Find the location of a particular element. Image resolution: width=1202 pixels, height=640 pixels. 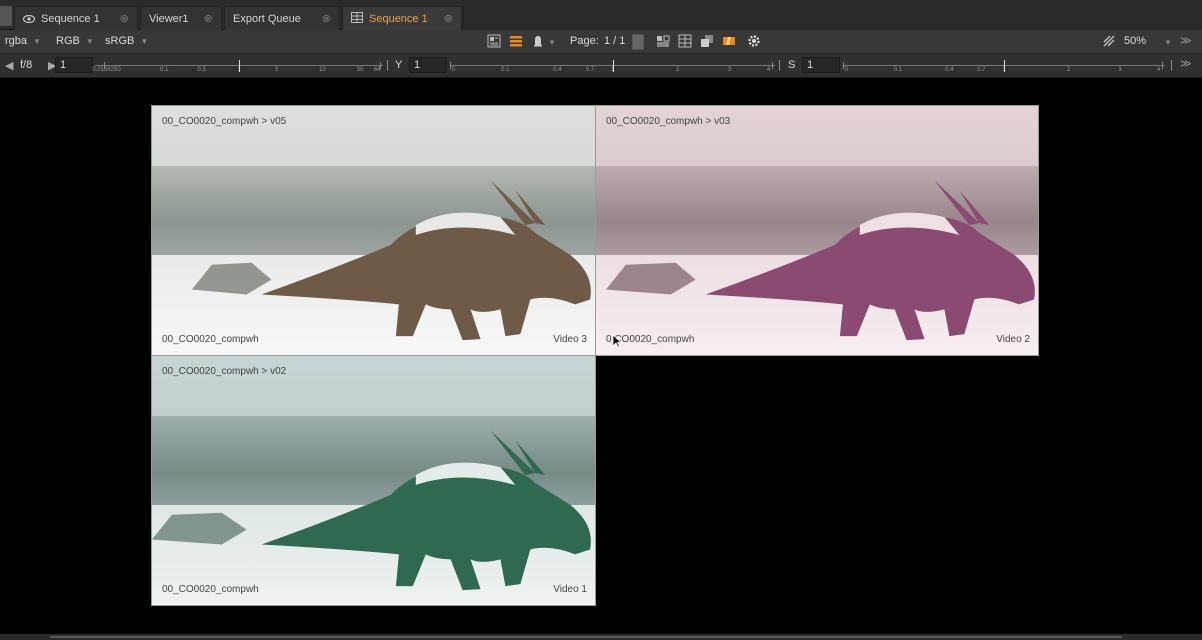

gain-slider: 0.0156250 0.1 0.3 1 3 10 30 64 is located at coordinates (237, 65).